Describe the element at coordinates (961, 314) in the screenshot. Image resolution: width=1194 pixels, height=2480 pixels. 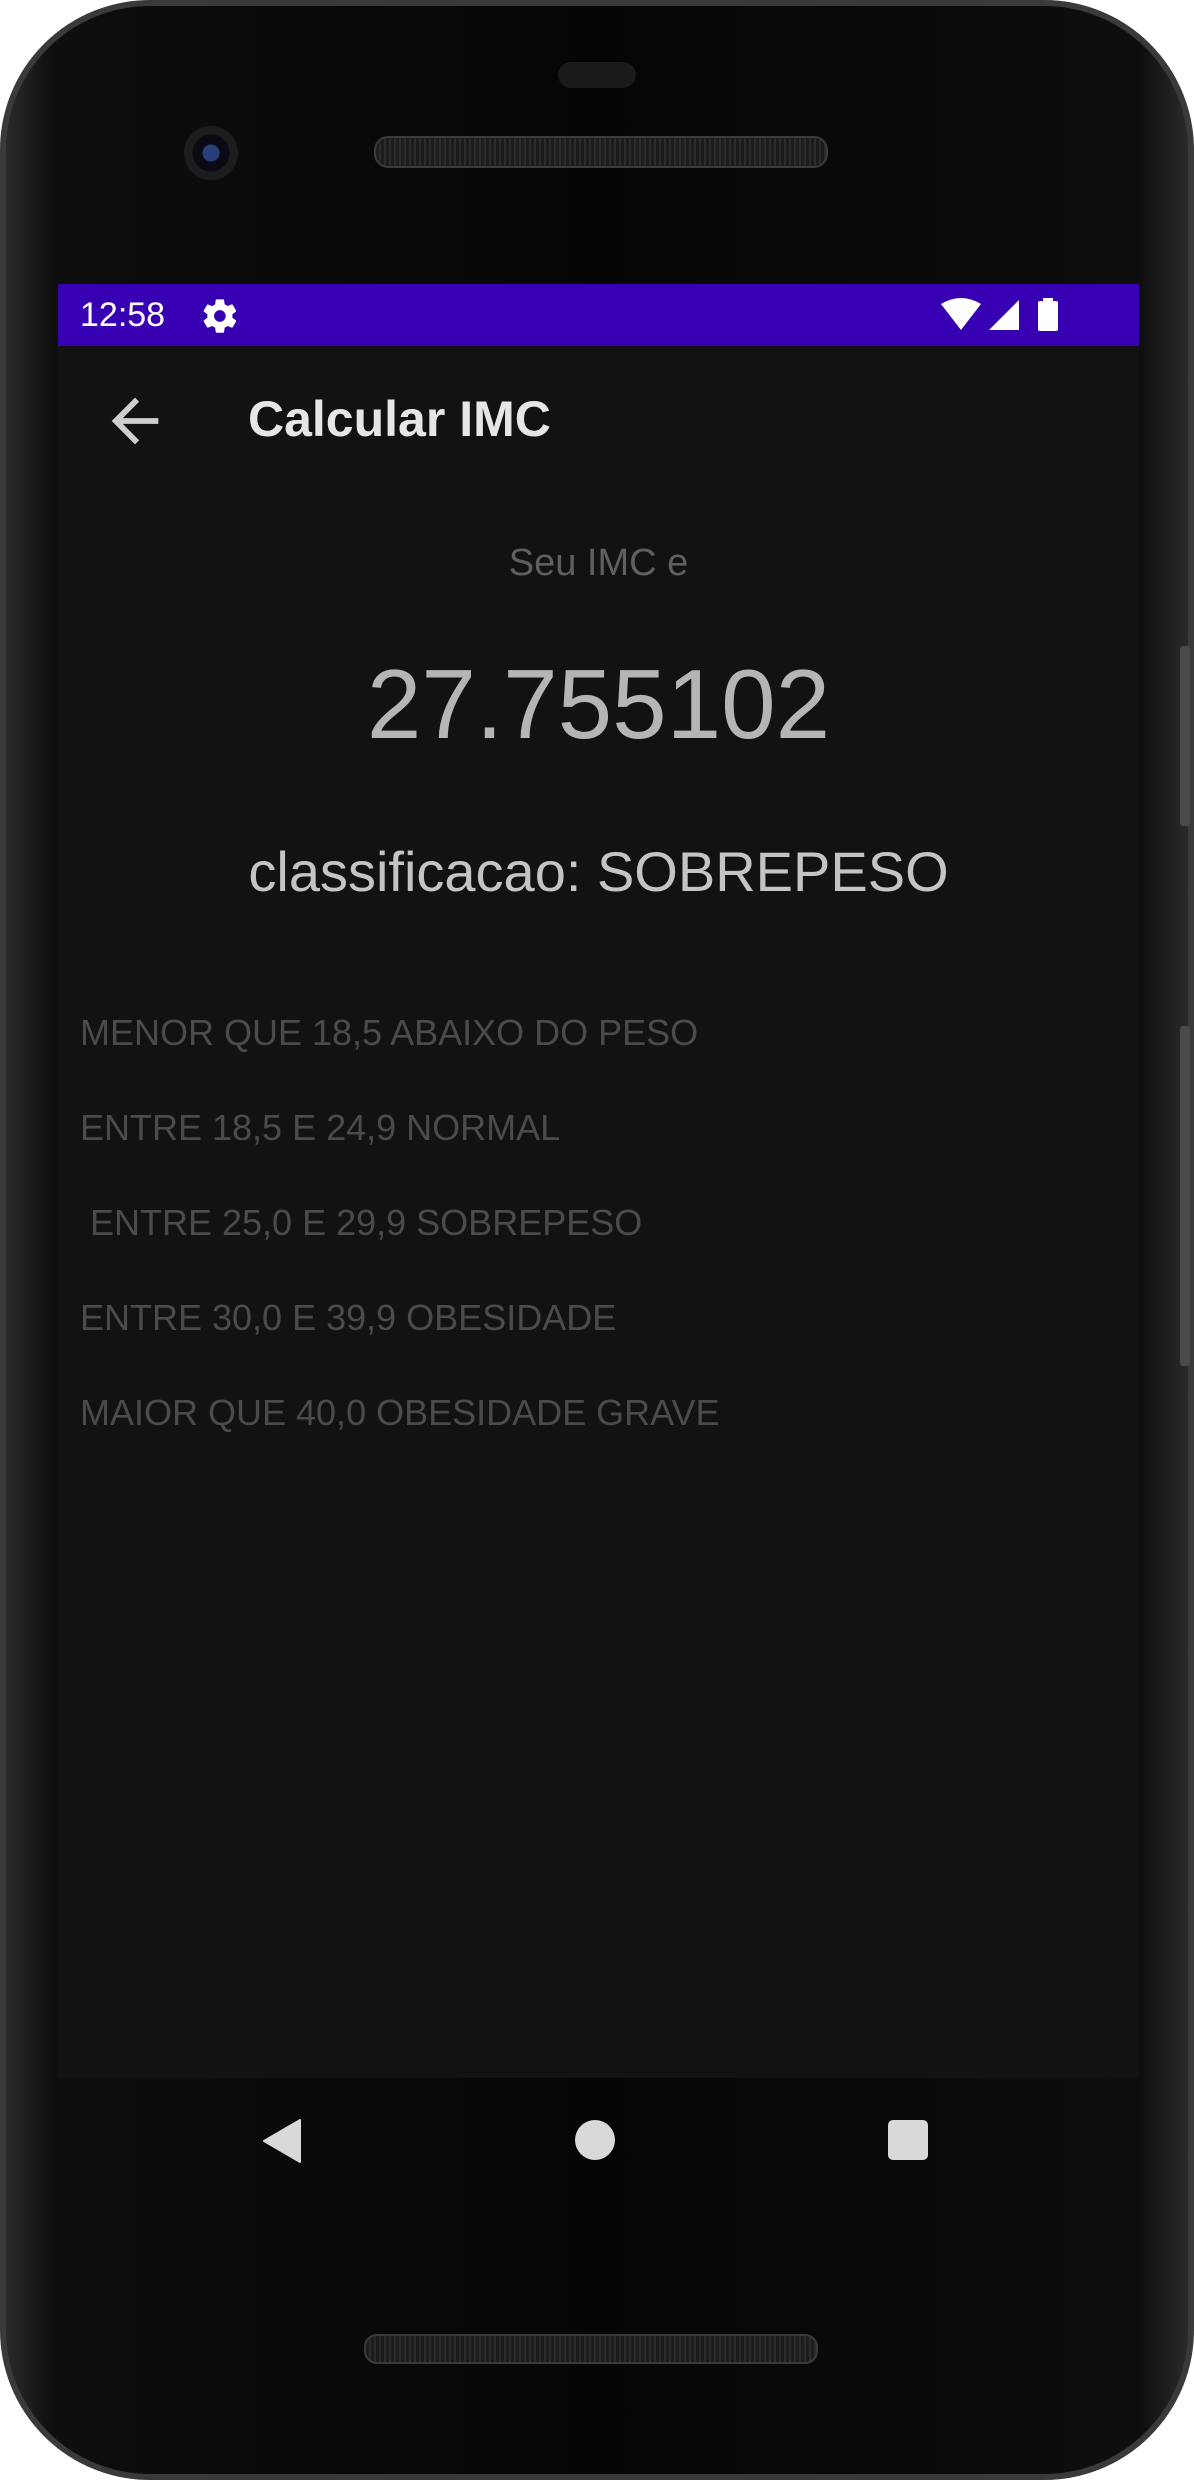
I see `wifi-icon` at that location.